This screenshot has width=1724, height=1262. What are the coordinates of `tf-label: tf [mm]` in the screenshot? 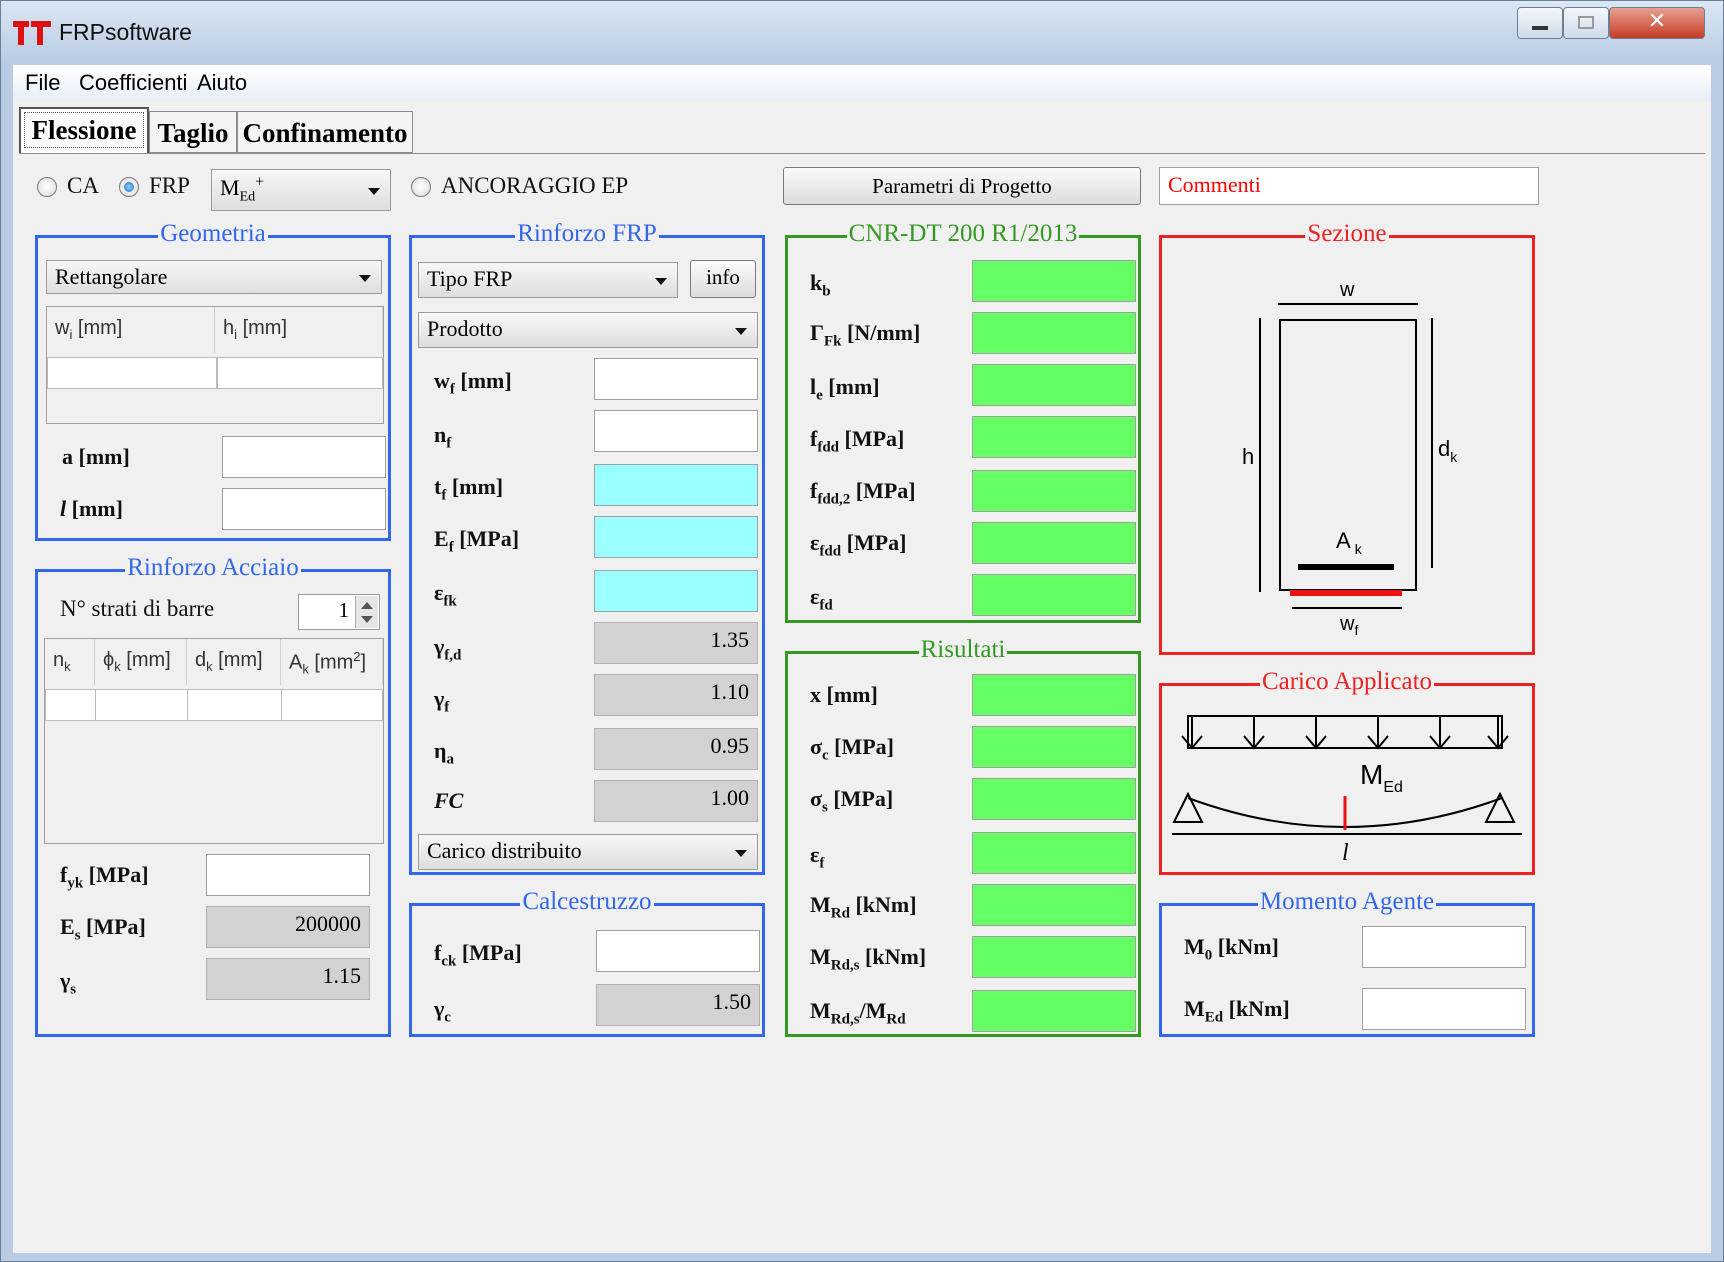 It's located at (469, 489).